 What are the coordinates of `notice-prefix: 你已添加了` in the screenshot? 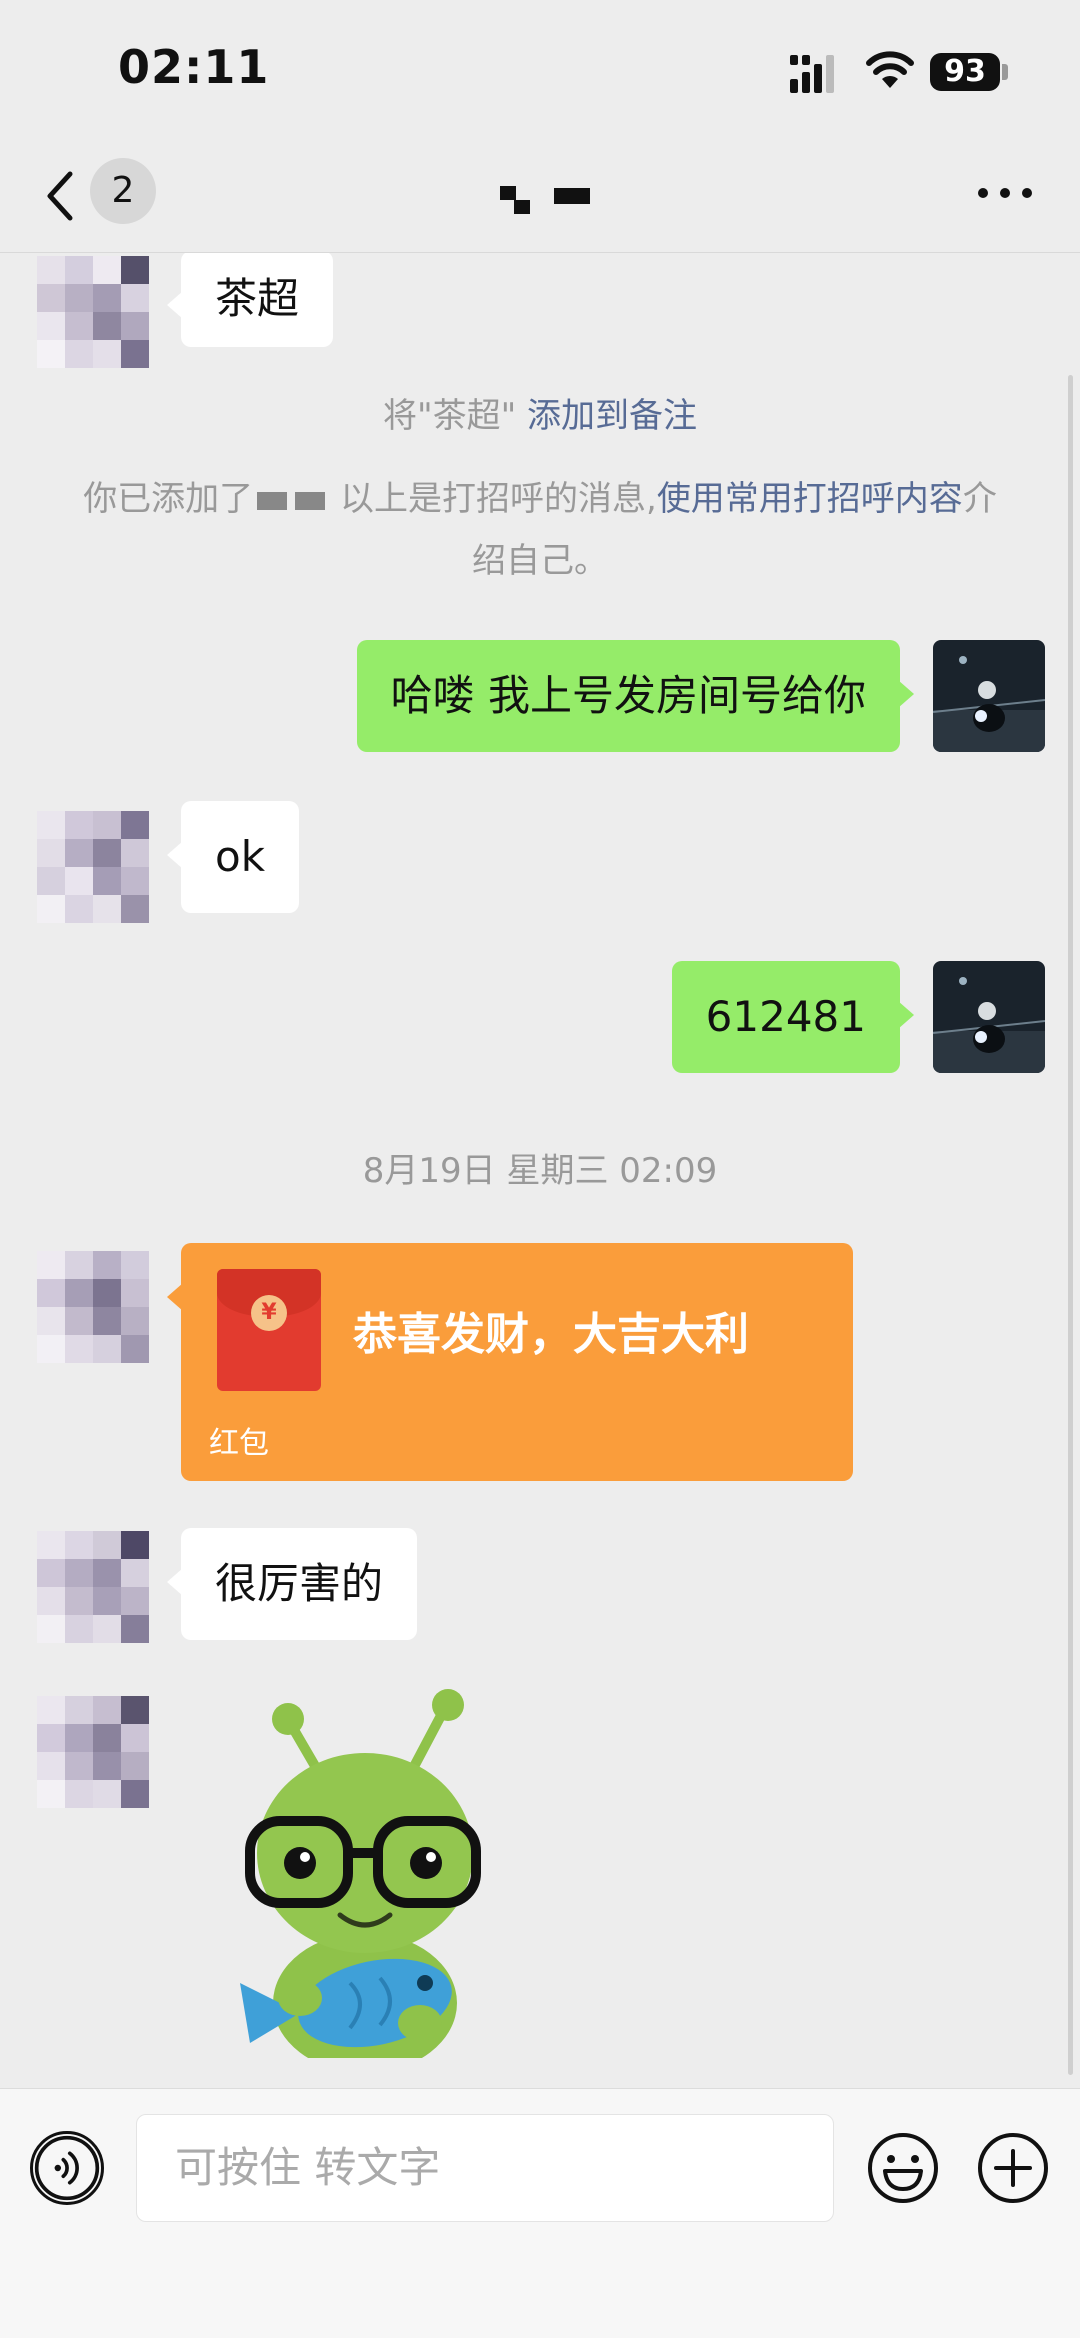 It's located at (168, 499).